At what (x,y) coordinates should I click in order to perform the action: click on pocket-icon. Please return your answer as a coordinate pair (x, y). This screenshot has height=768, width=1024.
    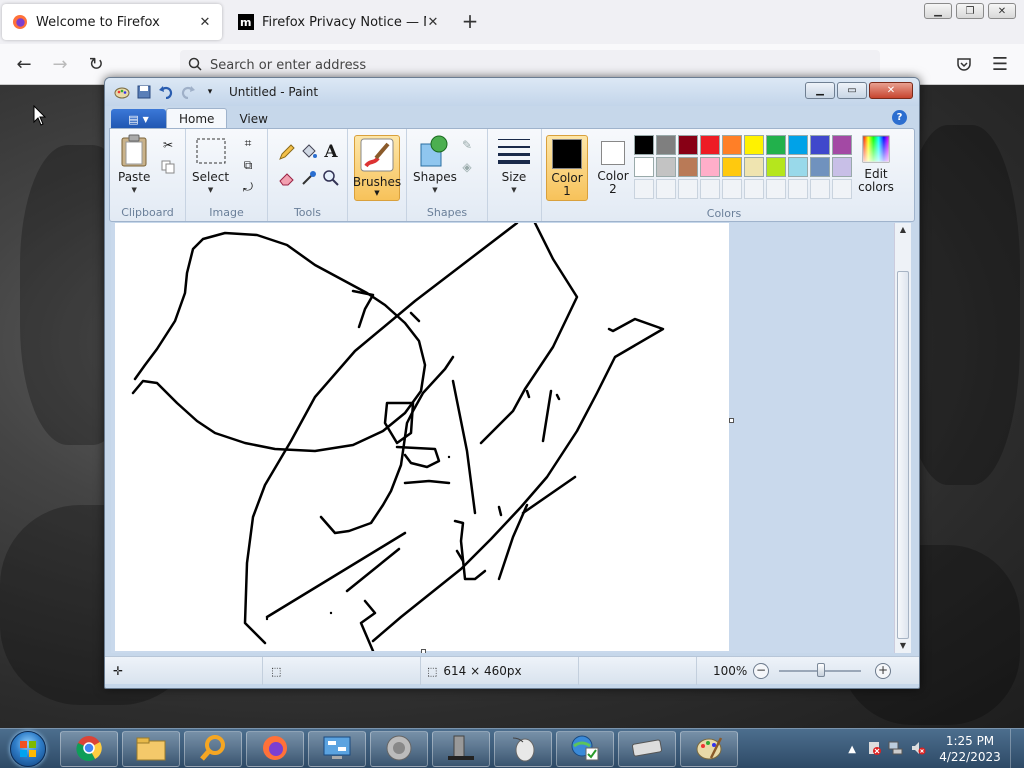
    Looking at the image, I should click on (964, 64).